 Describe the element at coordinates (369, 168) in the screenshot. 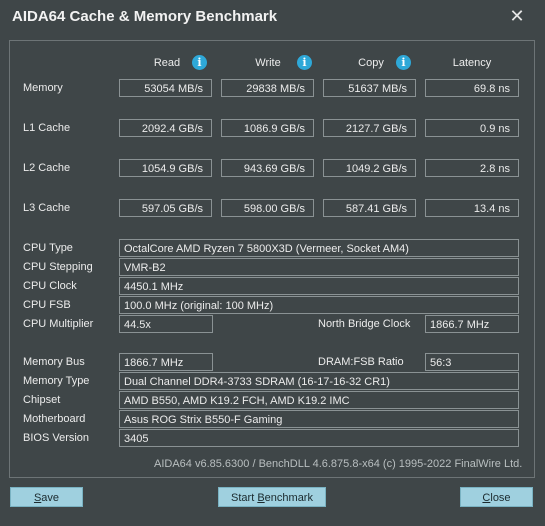

I see `l2-copy-value: 1049.2 GB/s` at that location.